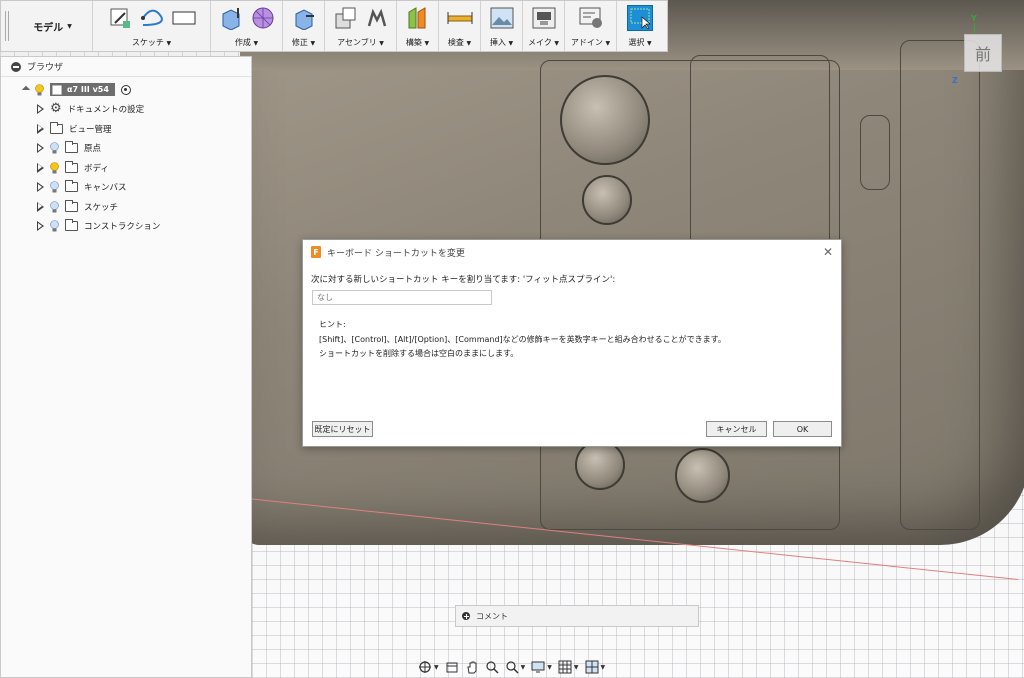 The image size is (1024, 678). I want to click on tree-item: ビュー管理, so click(144, 129).